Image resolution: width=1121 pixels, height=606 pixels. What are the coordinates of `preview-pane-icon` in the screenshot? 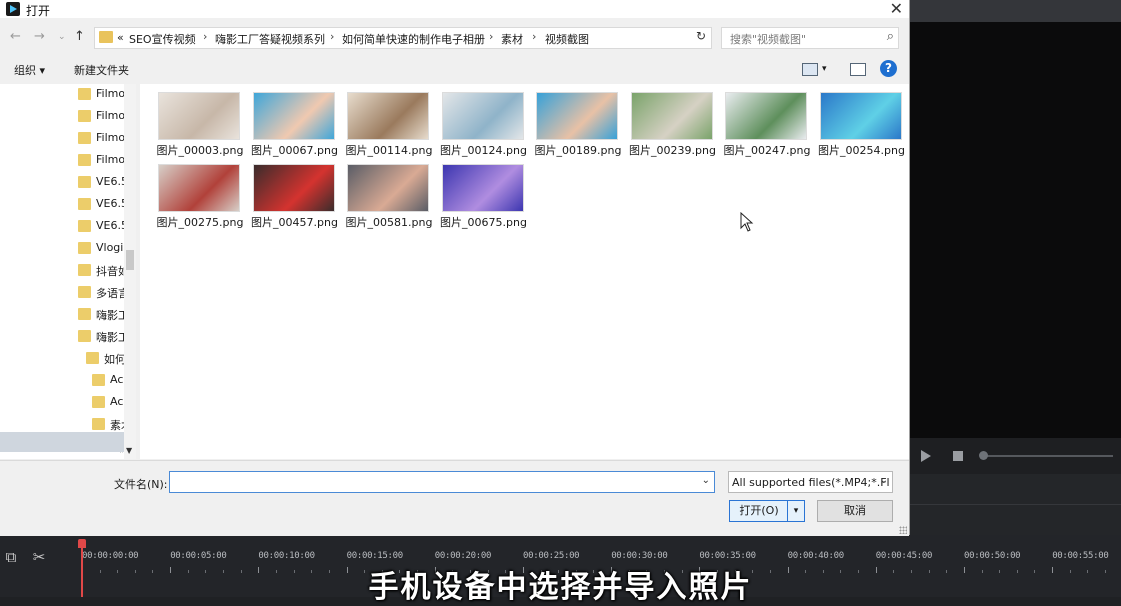 It's located at (858, 69).